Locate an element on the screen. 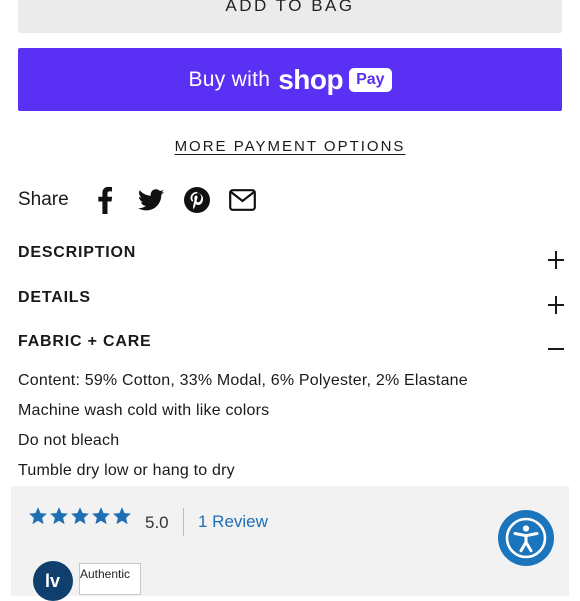 The image size is (580, 601). pinterest-icon is located at coordinates (197, 200).